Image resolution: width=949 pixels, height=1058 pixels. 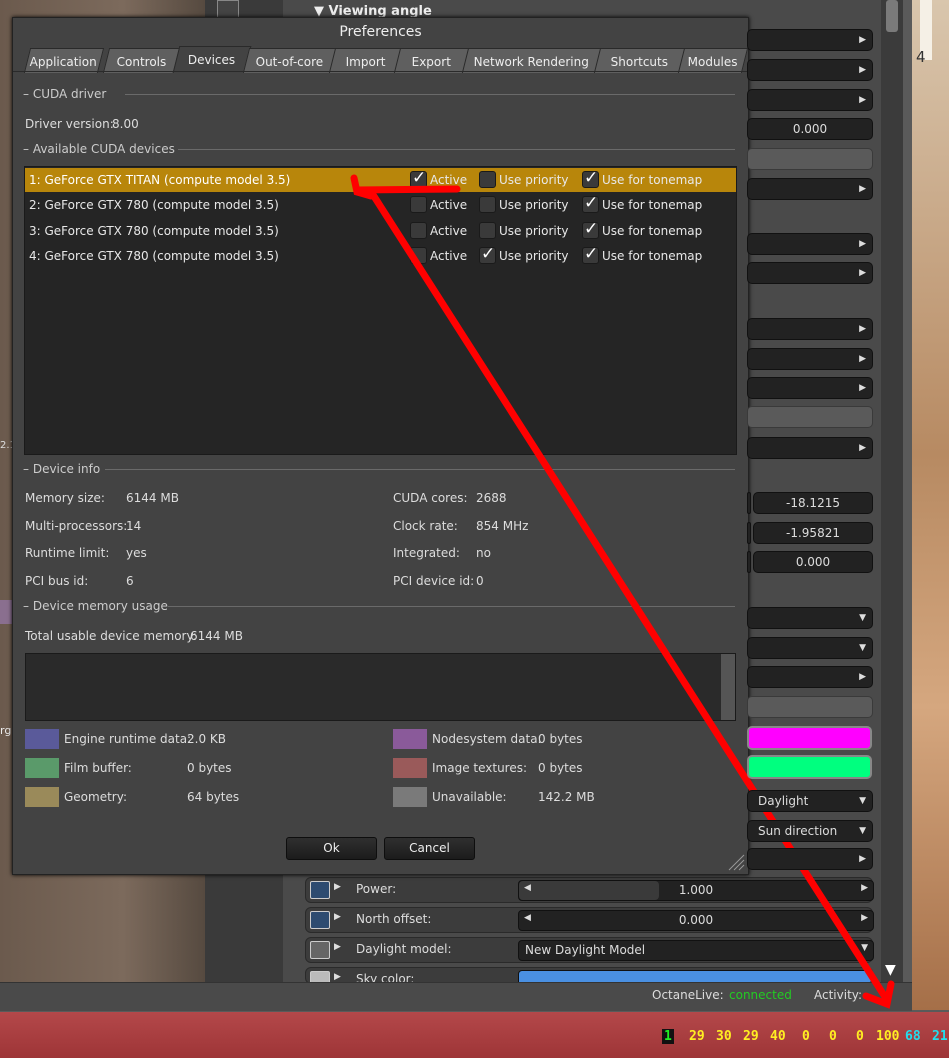 I want to click on ok-button: Ok, so click(x=331, y=848).